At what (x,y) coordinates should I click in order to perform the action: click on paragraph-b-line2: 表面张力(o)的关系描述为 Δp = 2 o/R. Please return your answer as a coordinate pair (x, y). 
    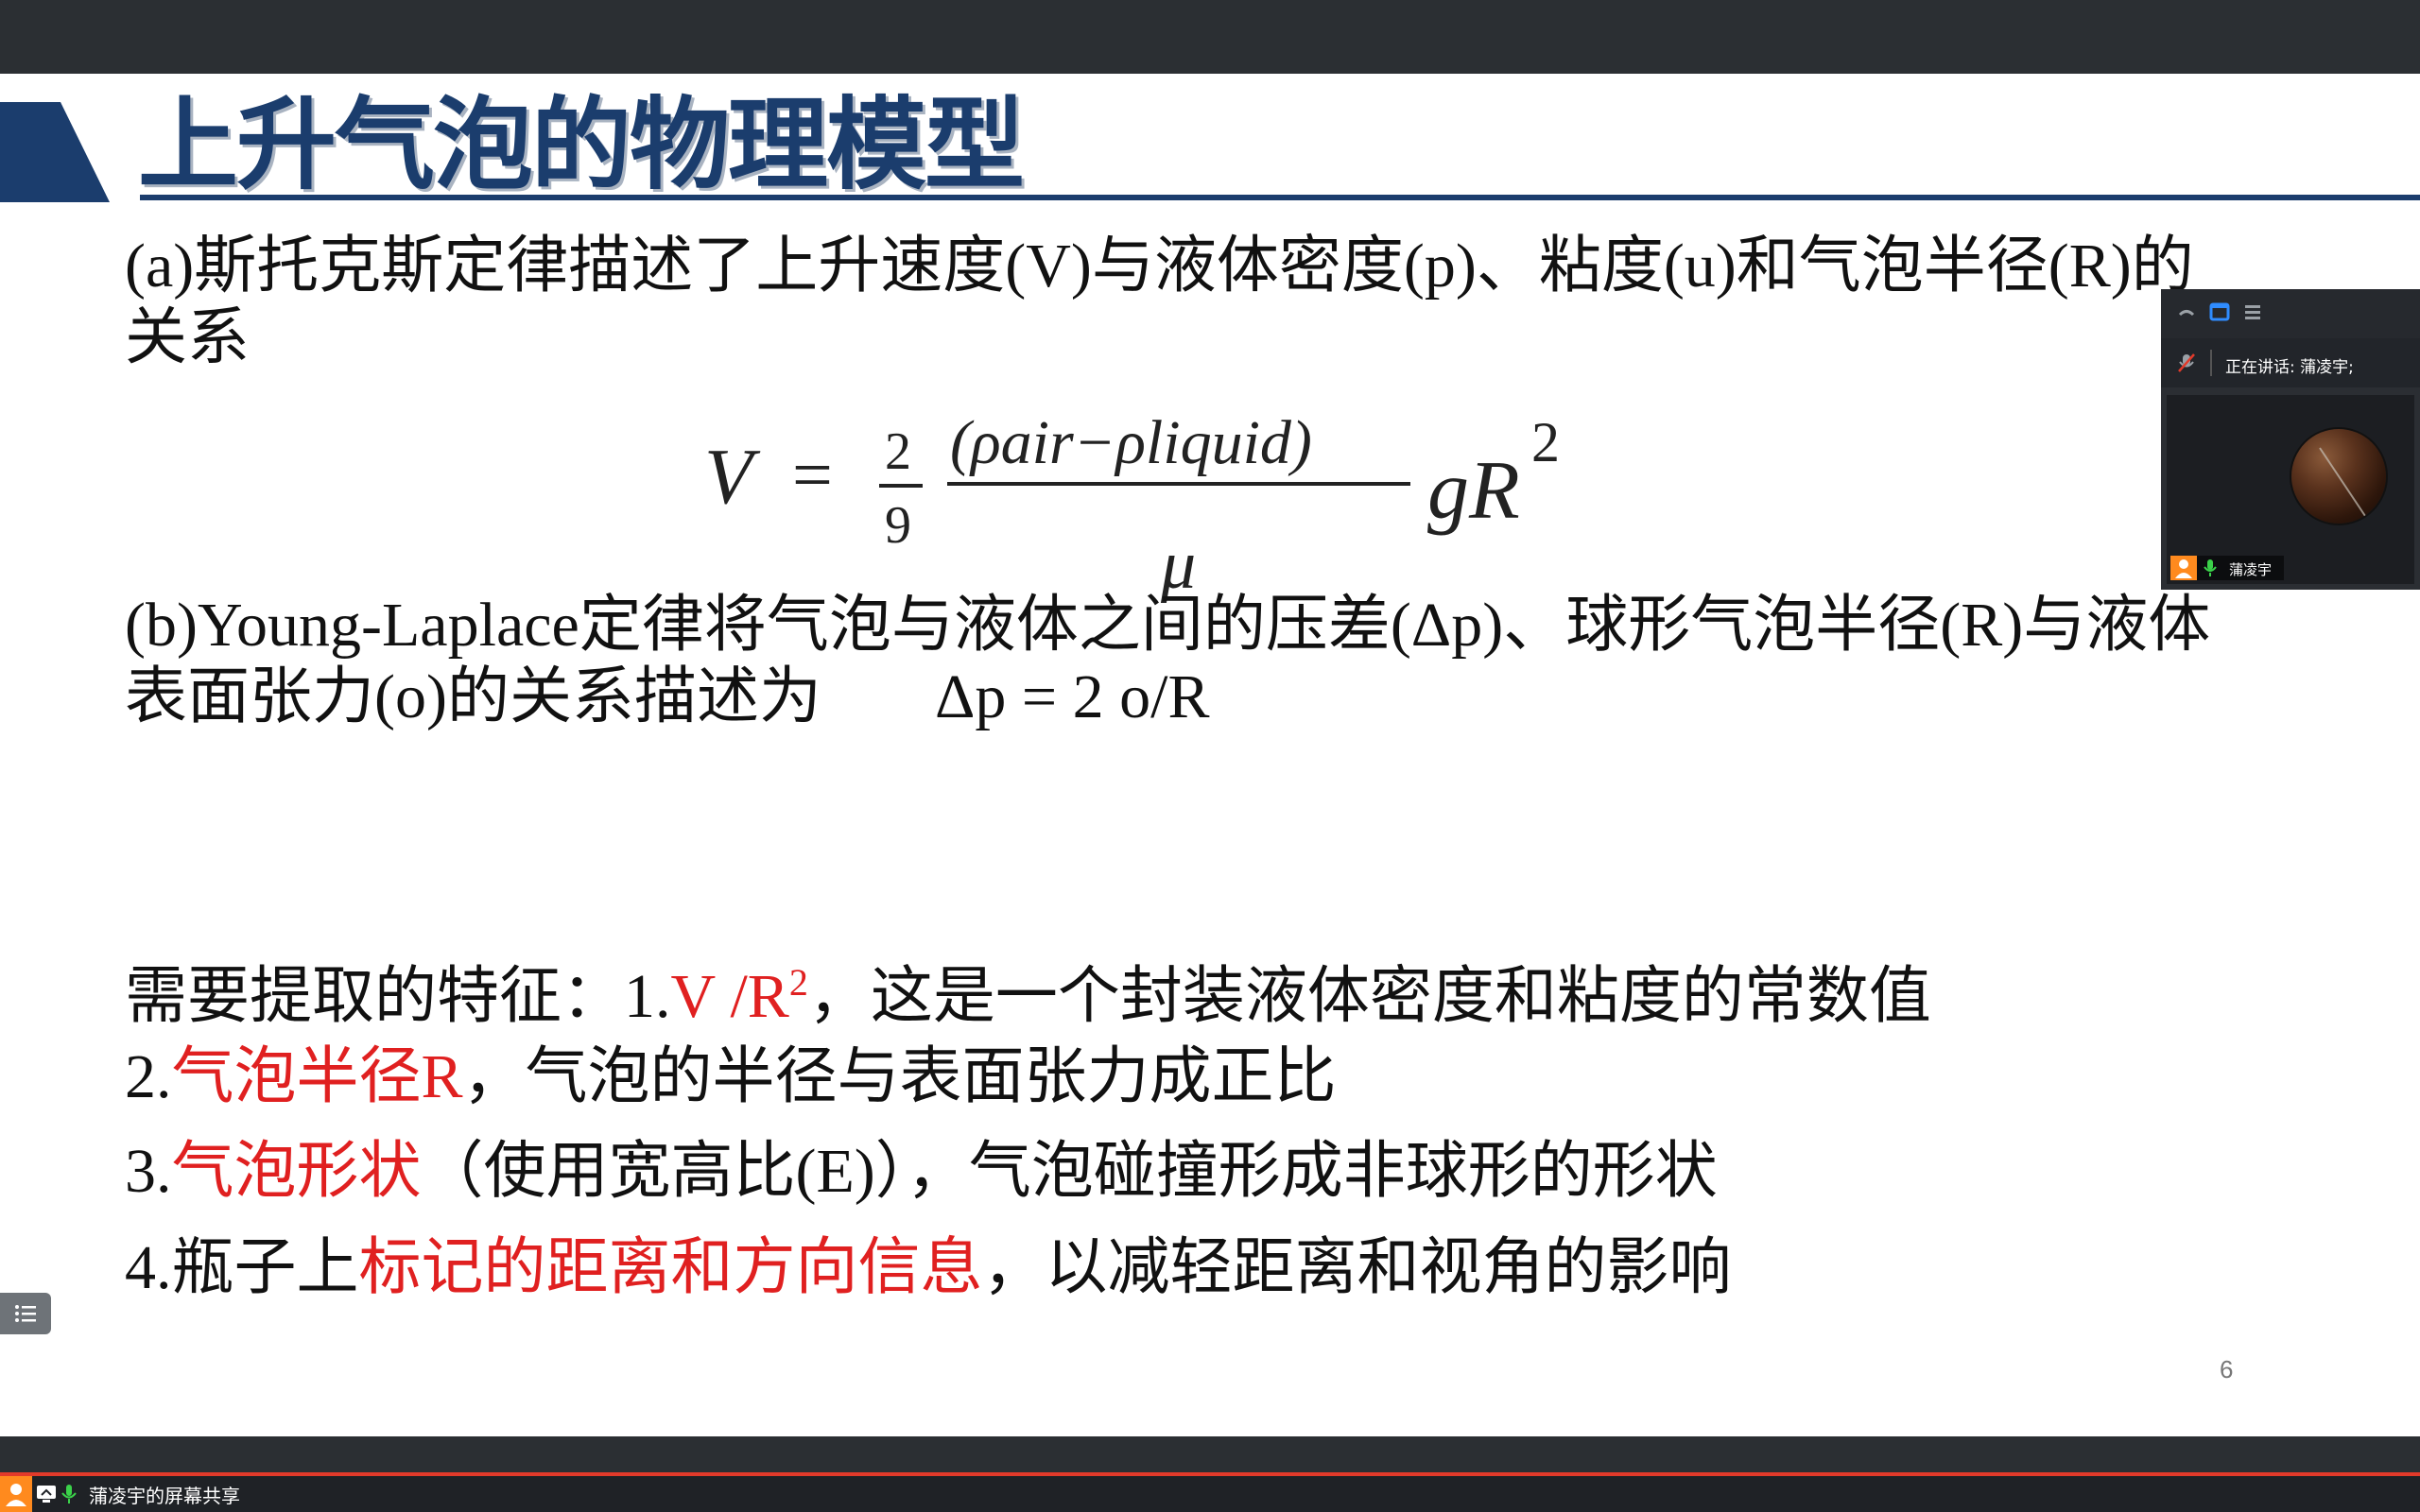
    Looking at the image, I should click on (667, 697).